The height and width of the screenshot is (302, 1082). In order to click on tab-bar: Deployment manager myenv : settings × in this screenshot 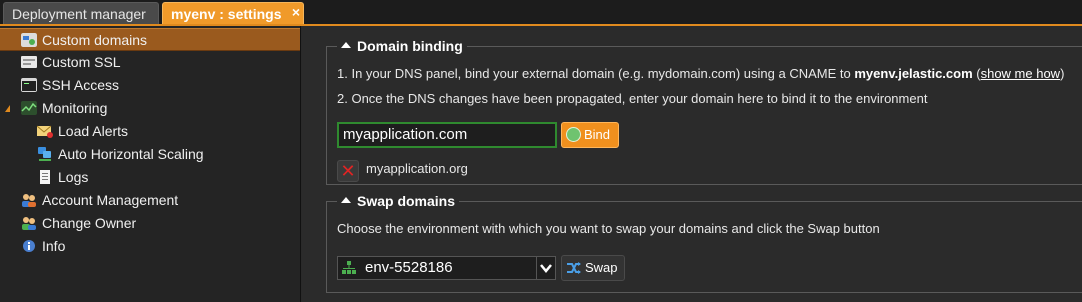, I will do `click(541, 13)`.